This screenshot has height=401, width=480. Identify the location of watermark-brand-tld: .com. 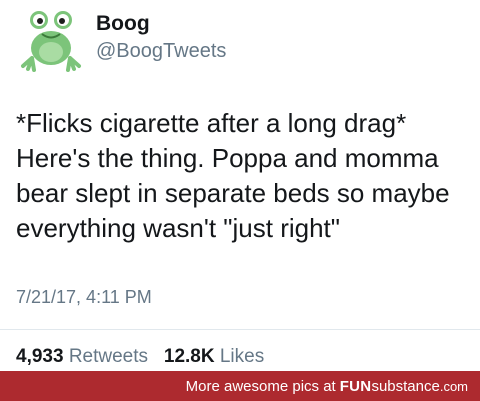
(453, 386).